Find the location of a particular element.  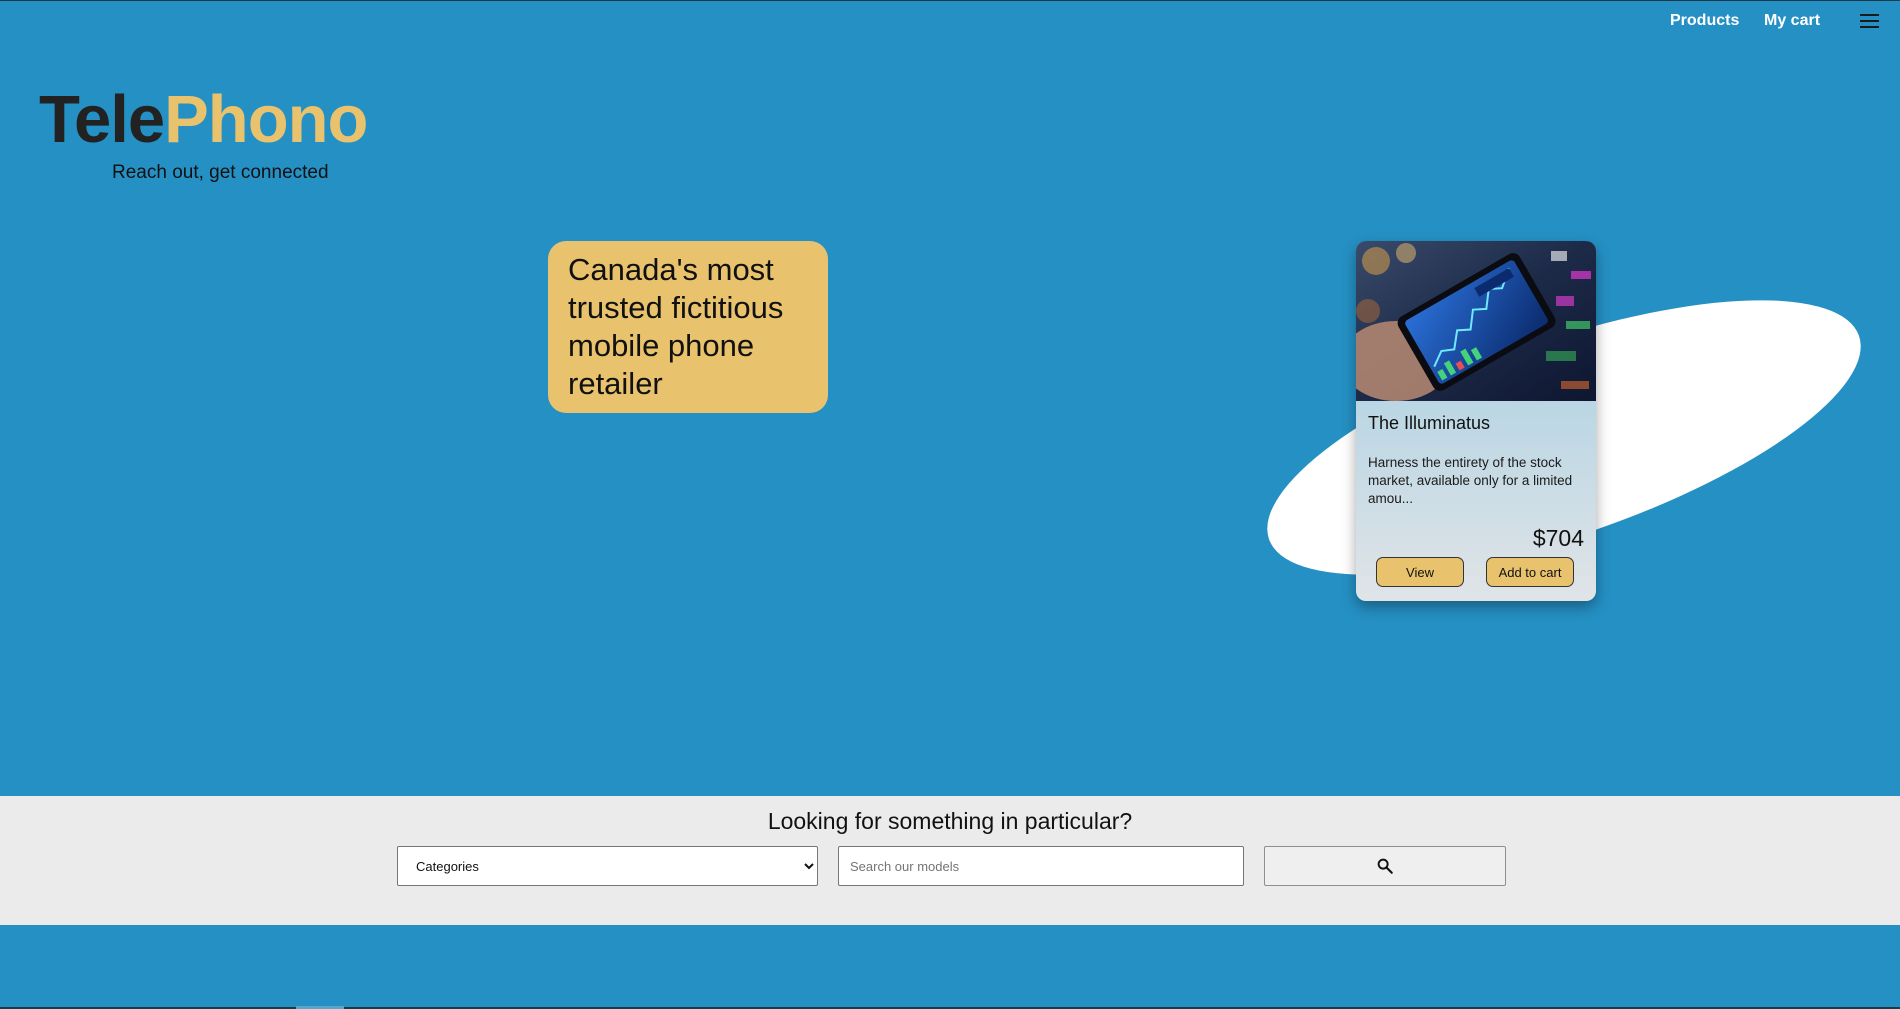

logo-text-part2: Phono is located at coordinates (266, 119).